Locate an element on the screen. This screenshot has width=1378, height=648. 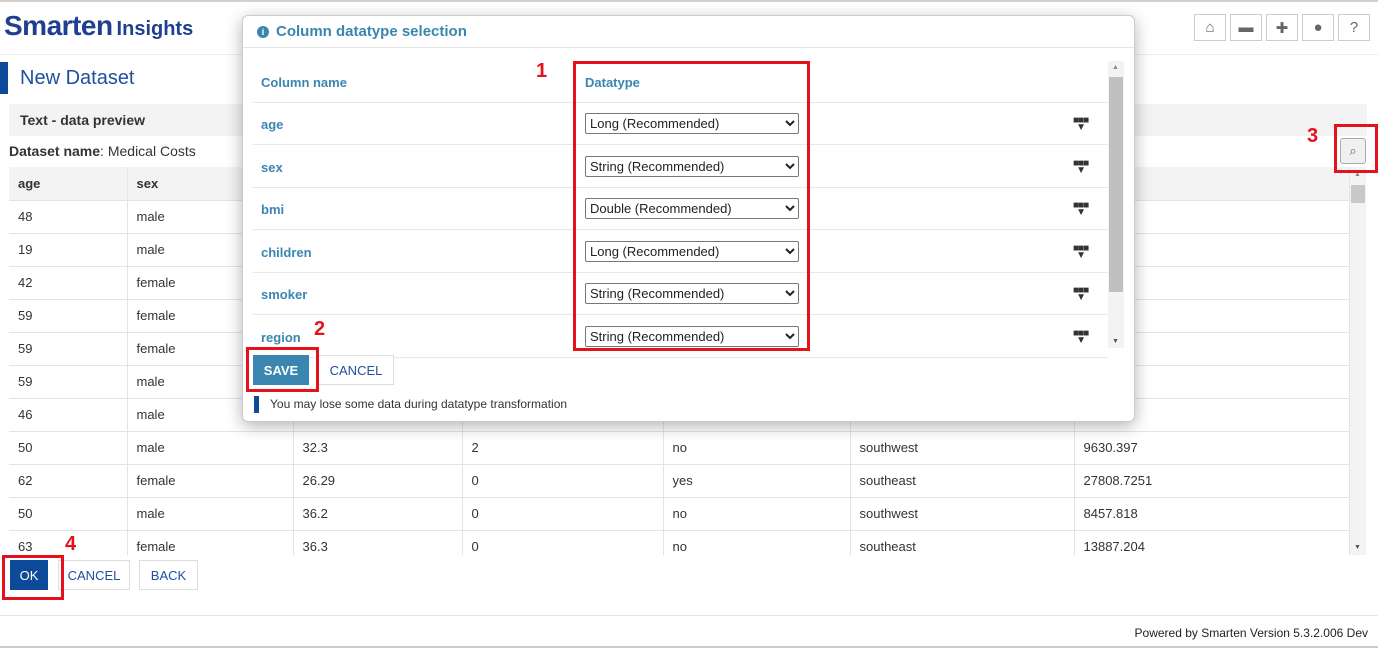
table-row: 50 male 36.2 0 no southwest 8457.818 is located at coordinates (679, 514).